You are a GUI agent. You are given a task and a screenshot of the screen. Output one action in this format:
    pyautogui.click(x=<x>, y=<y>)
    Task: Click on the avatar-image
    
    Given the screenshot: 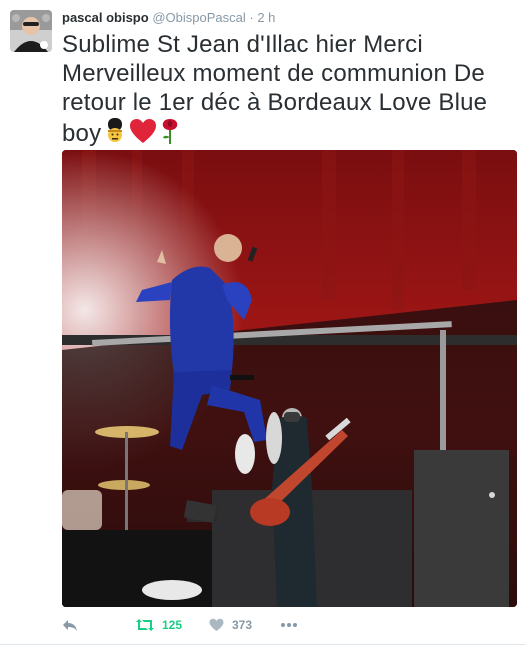 What is the action you would take?
    pyautogui.click(x=31, y=31)
    